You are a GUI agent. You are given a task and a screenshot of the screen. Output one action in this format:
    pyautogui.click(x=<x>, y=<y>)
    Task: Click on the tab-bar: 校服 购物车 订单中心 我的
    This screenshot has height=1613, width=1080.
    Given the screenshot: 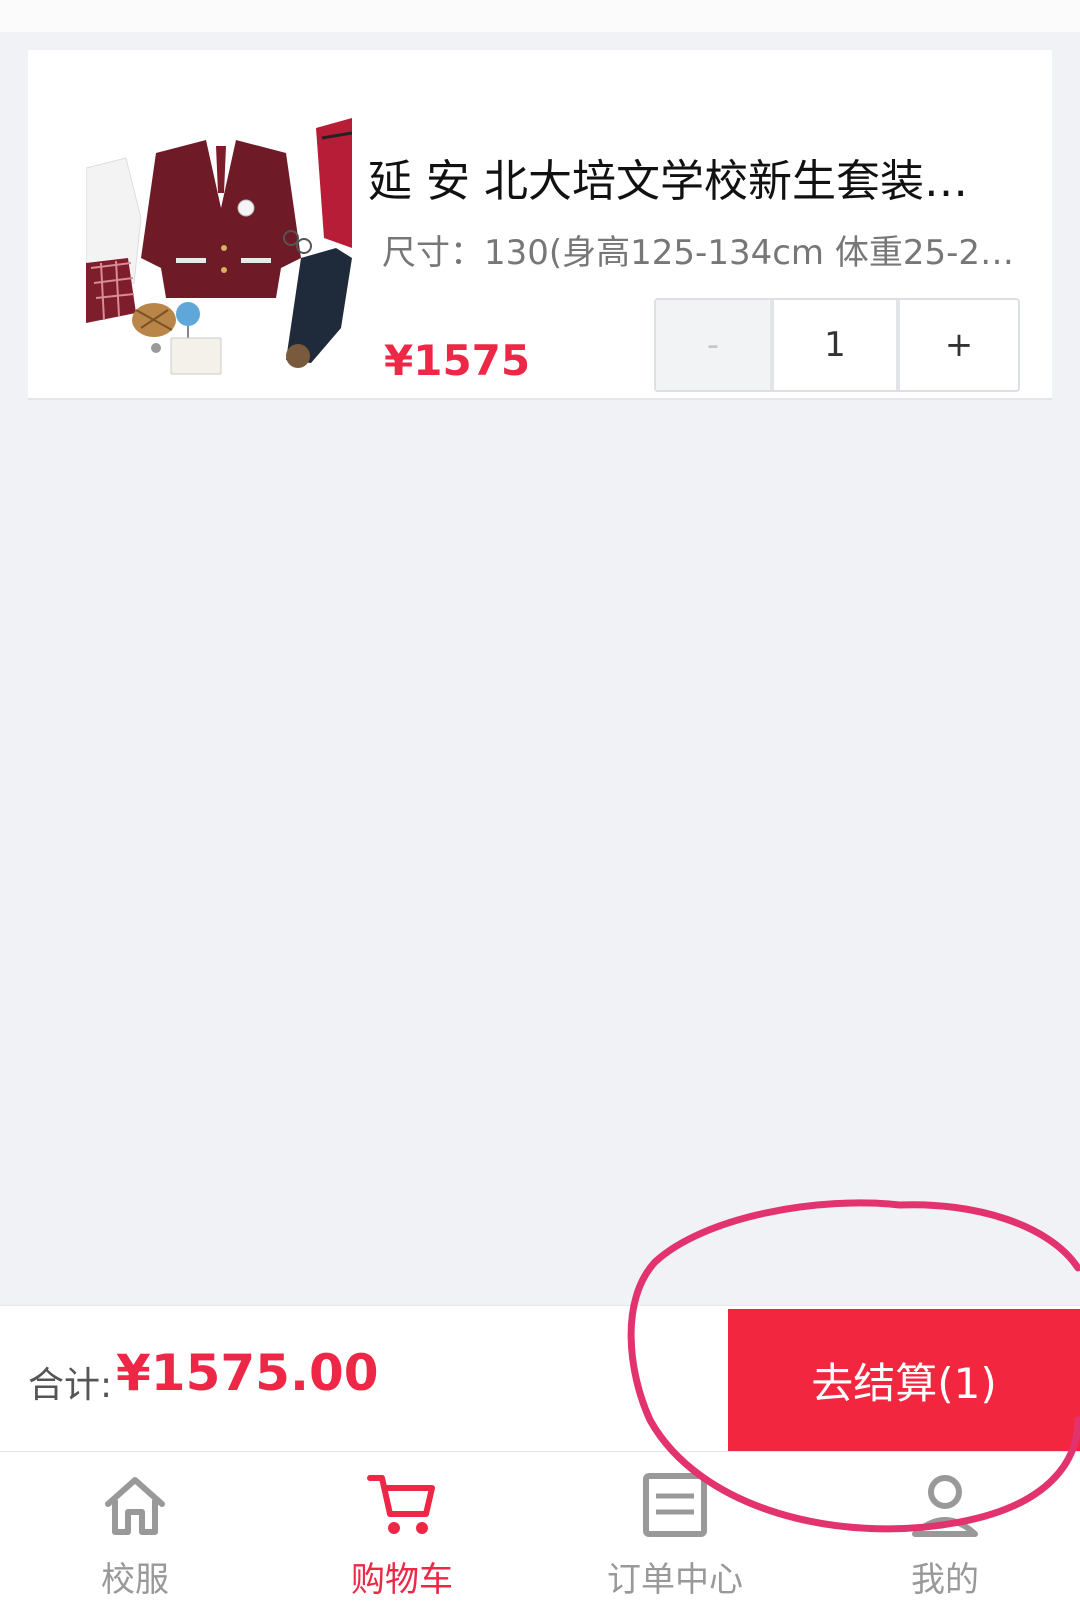 What is the action you would take?
    pyautogui.click(x=540, y=1532)
    